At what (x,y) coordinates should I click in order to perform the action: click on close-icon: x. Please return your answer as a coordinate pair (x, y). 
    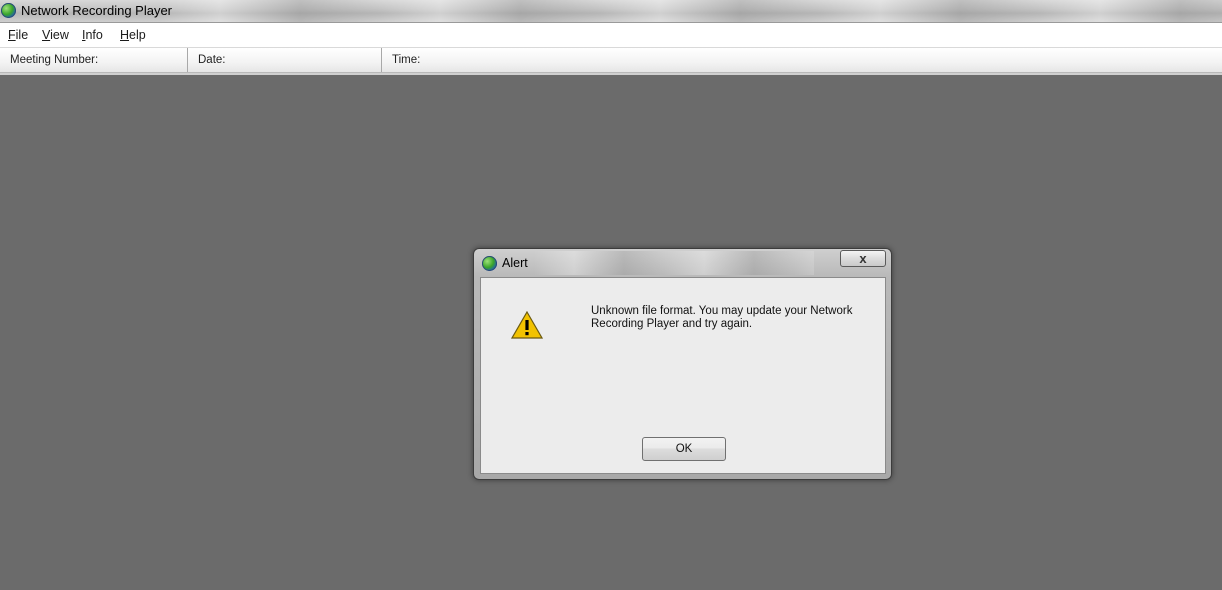
    Looking at the image, I should click on (863, 258).